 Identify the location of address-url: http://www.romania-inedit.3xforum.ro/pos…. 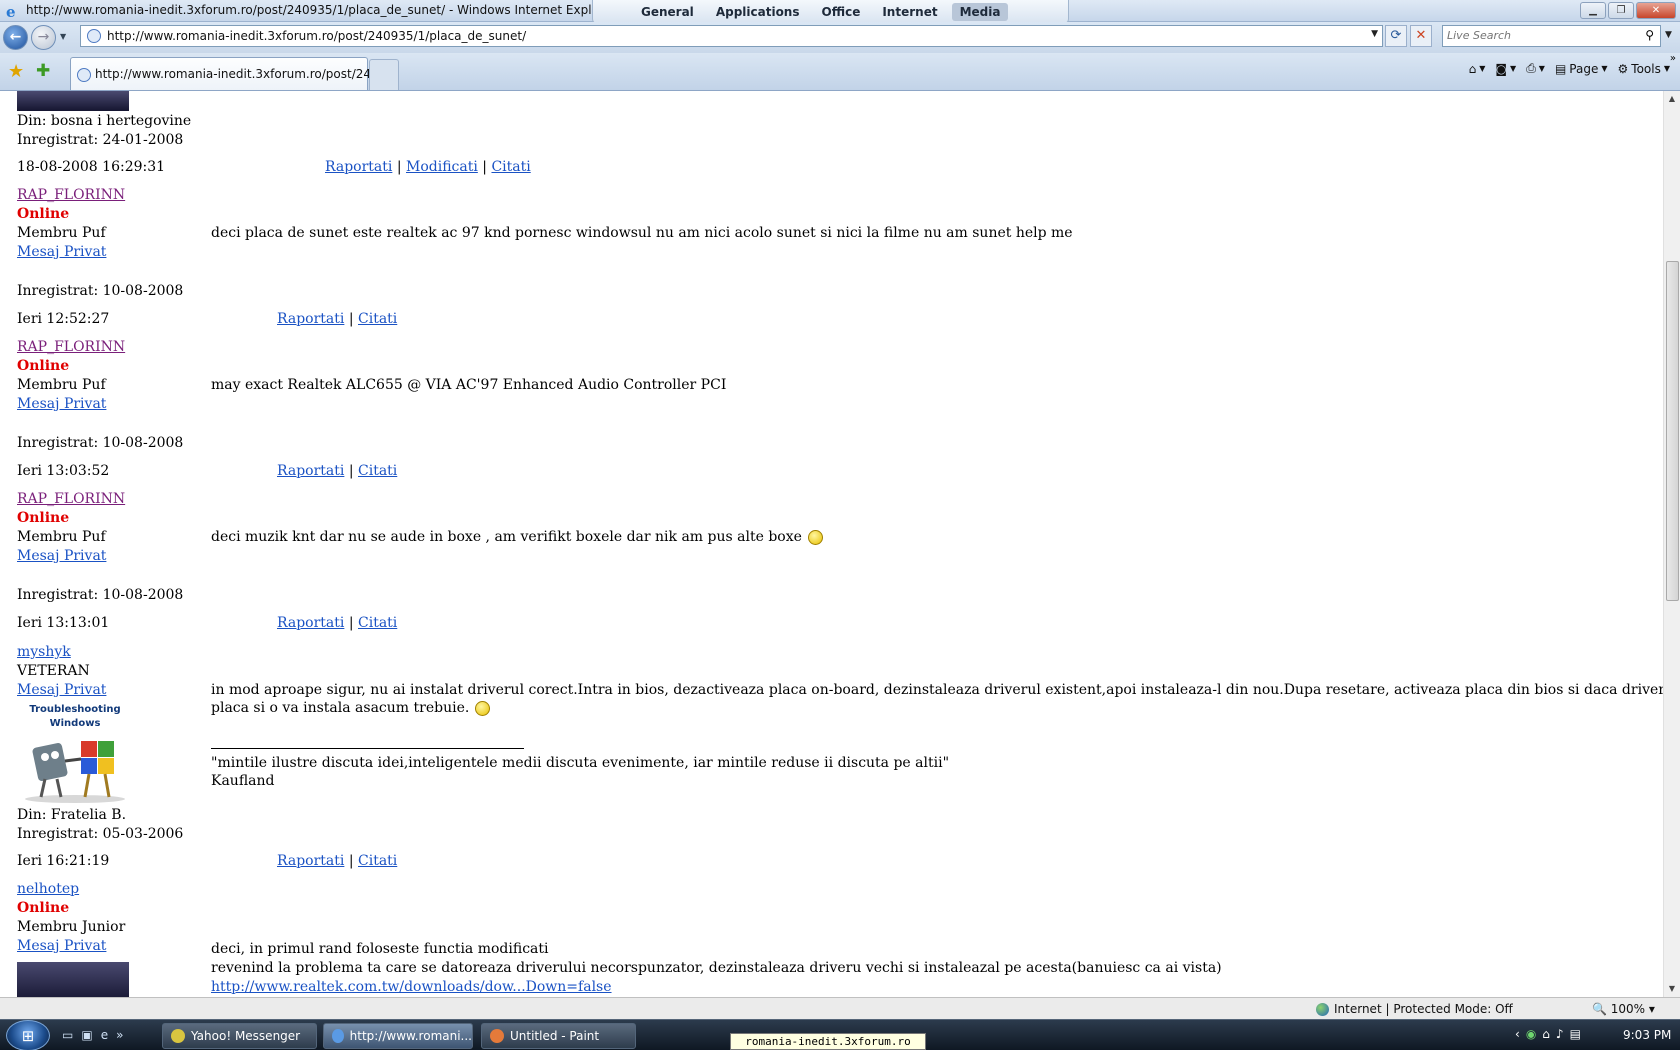
(316, 36).